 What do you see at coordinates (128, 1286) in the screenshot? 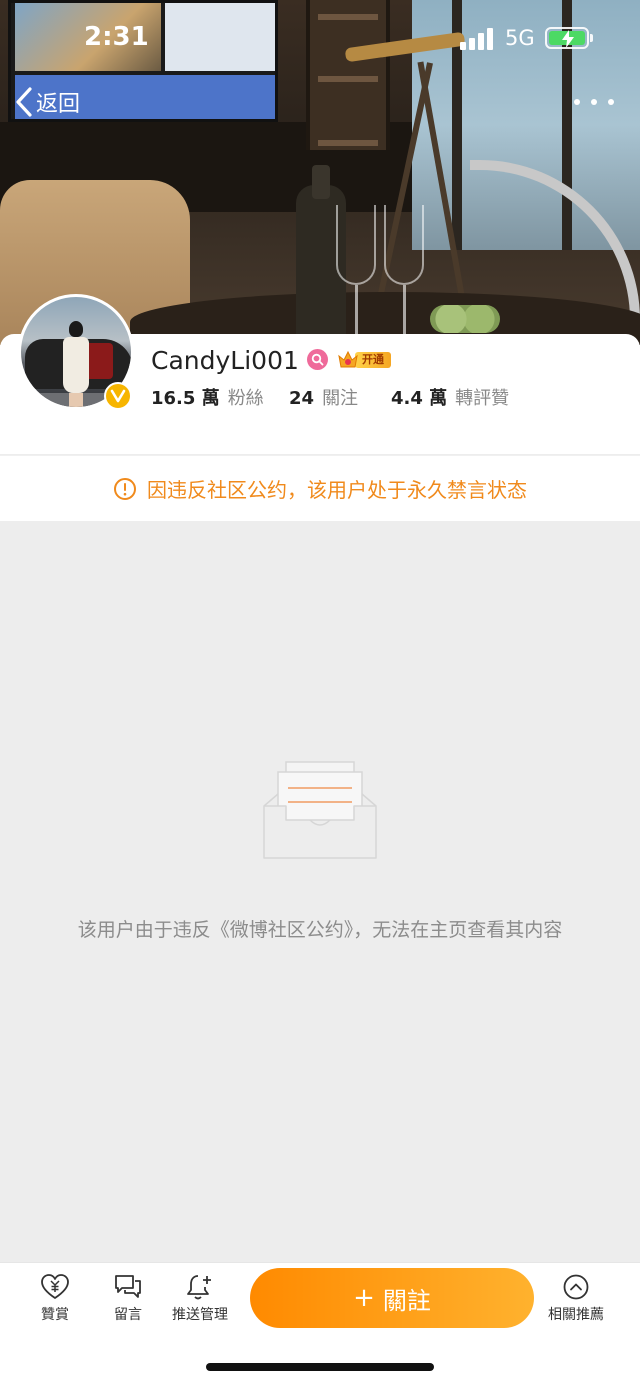
I see `chat-bubble-icon` at bounding box center [128, 1286].